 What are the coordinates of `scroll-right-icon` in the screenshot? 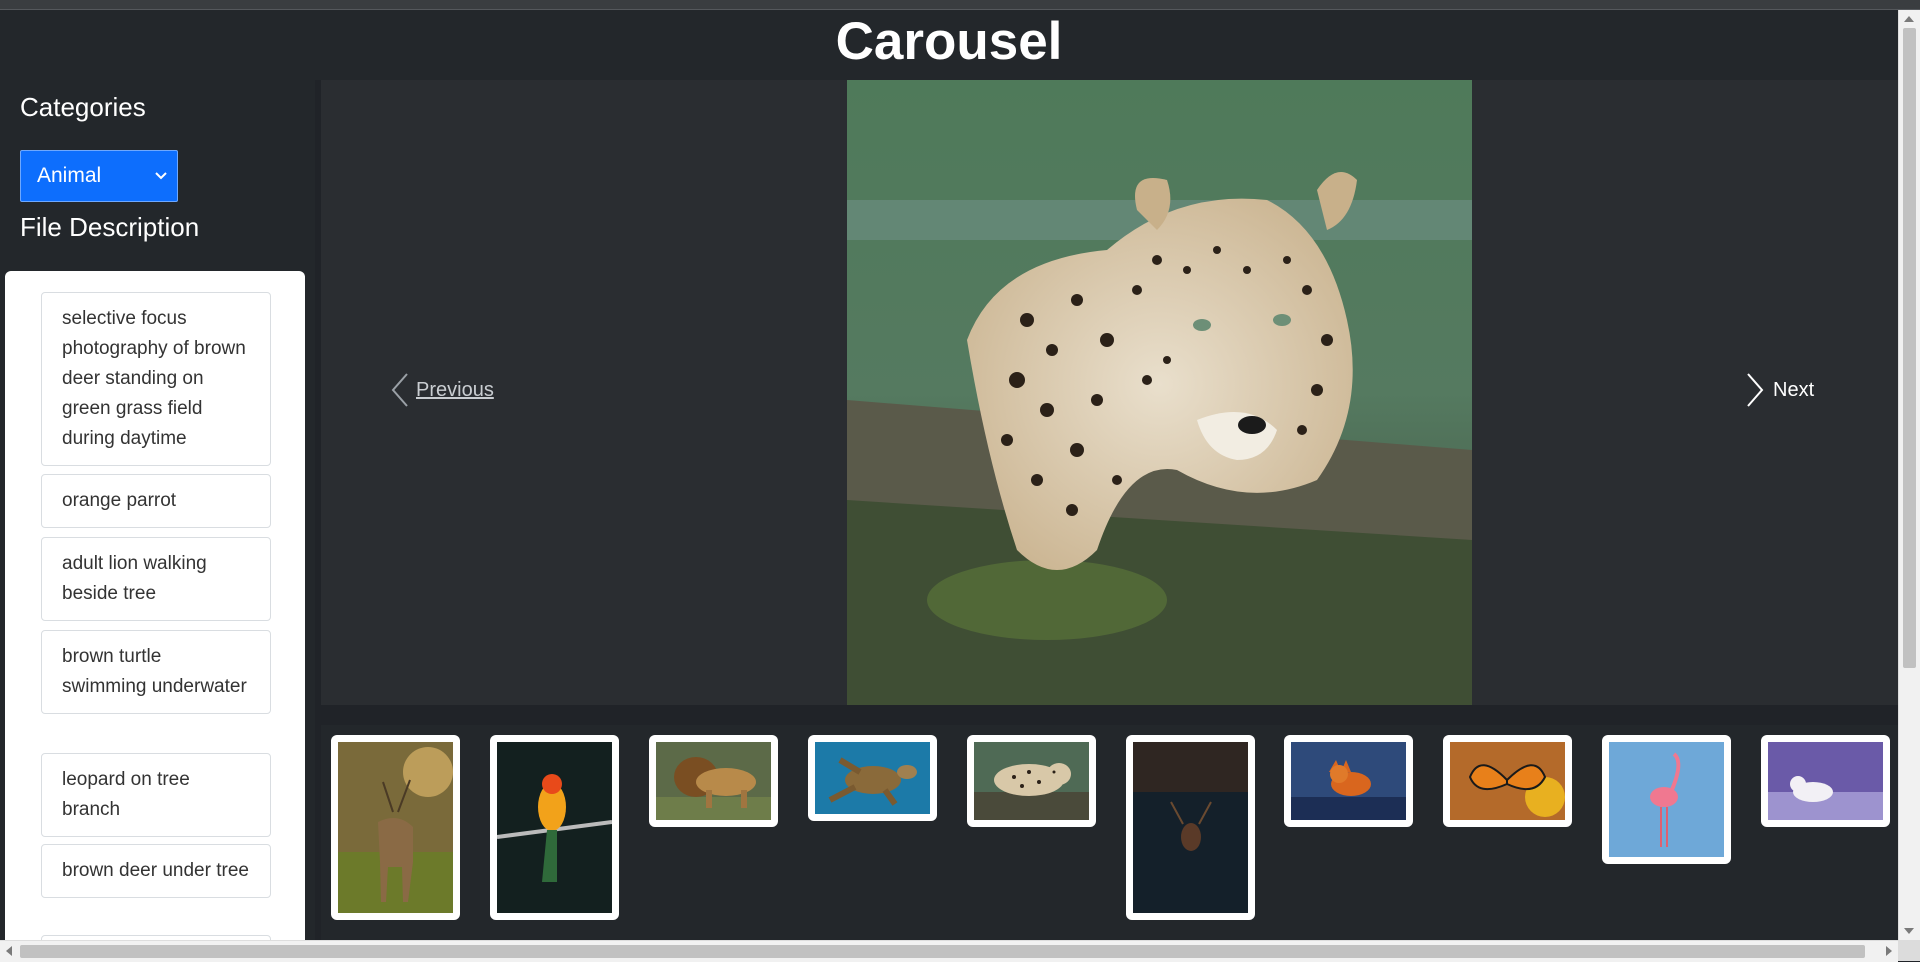 It's located at (1889, 951).